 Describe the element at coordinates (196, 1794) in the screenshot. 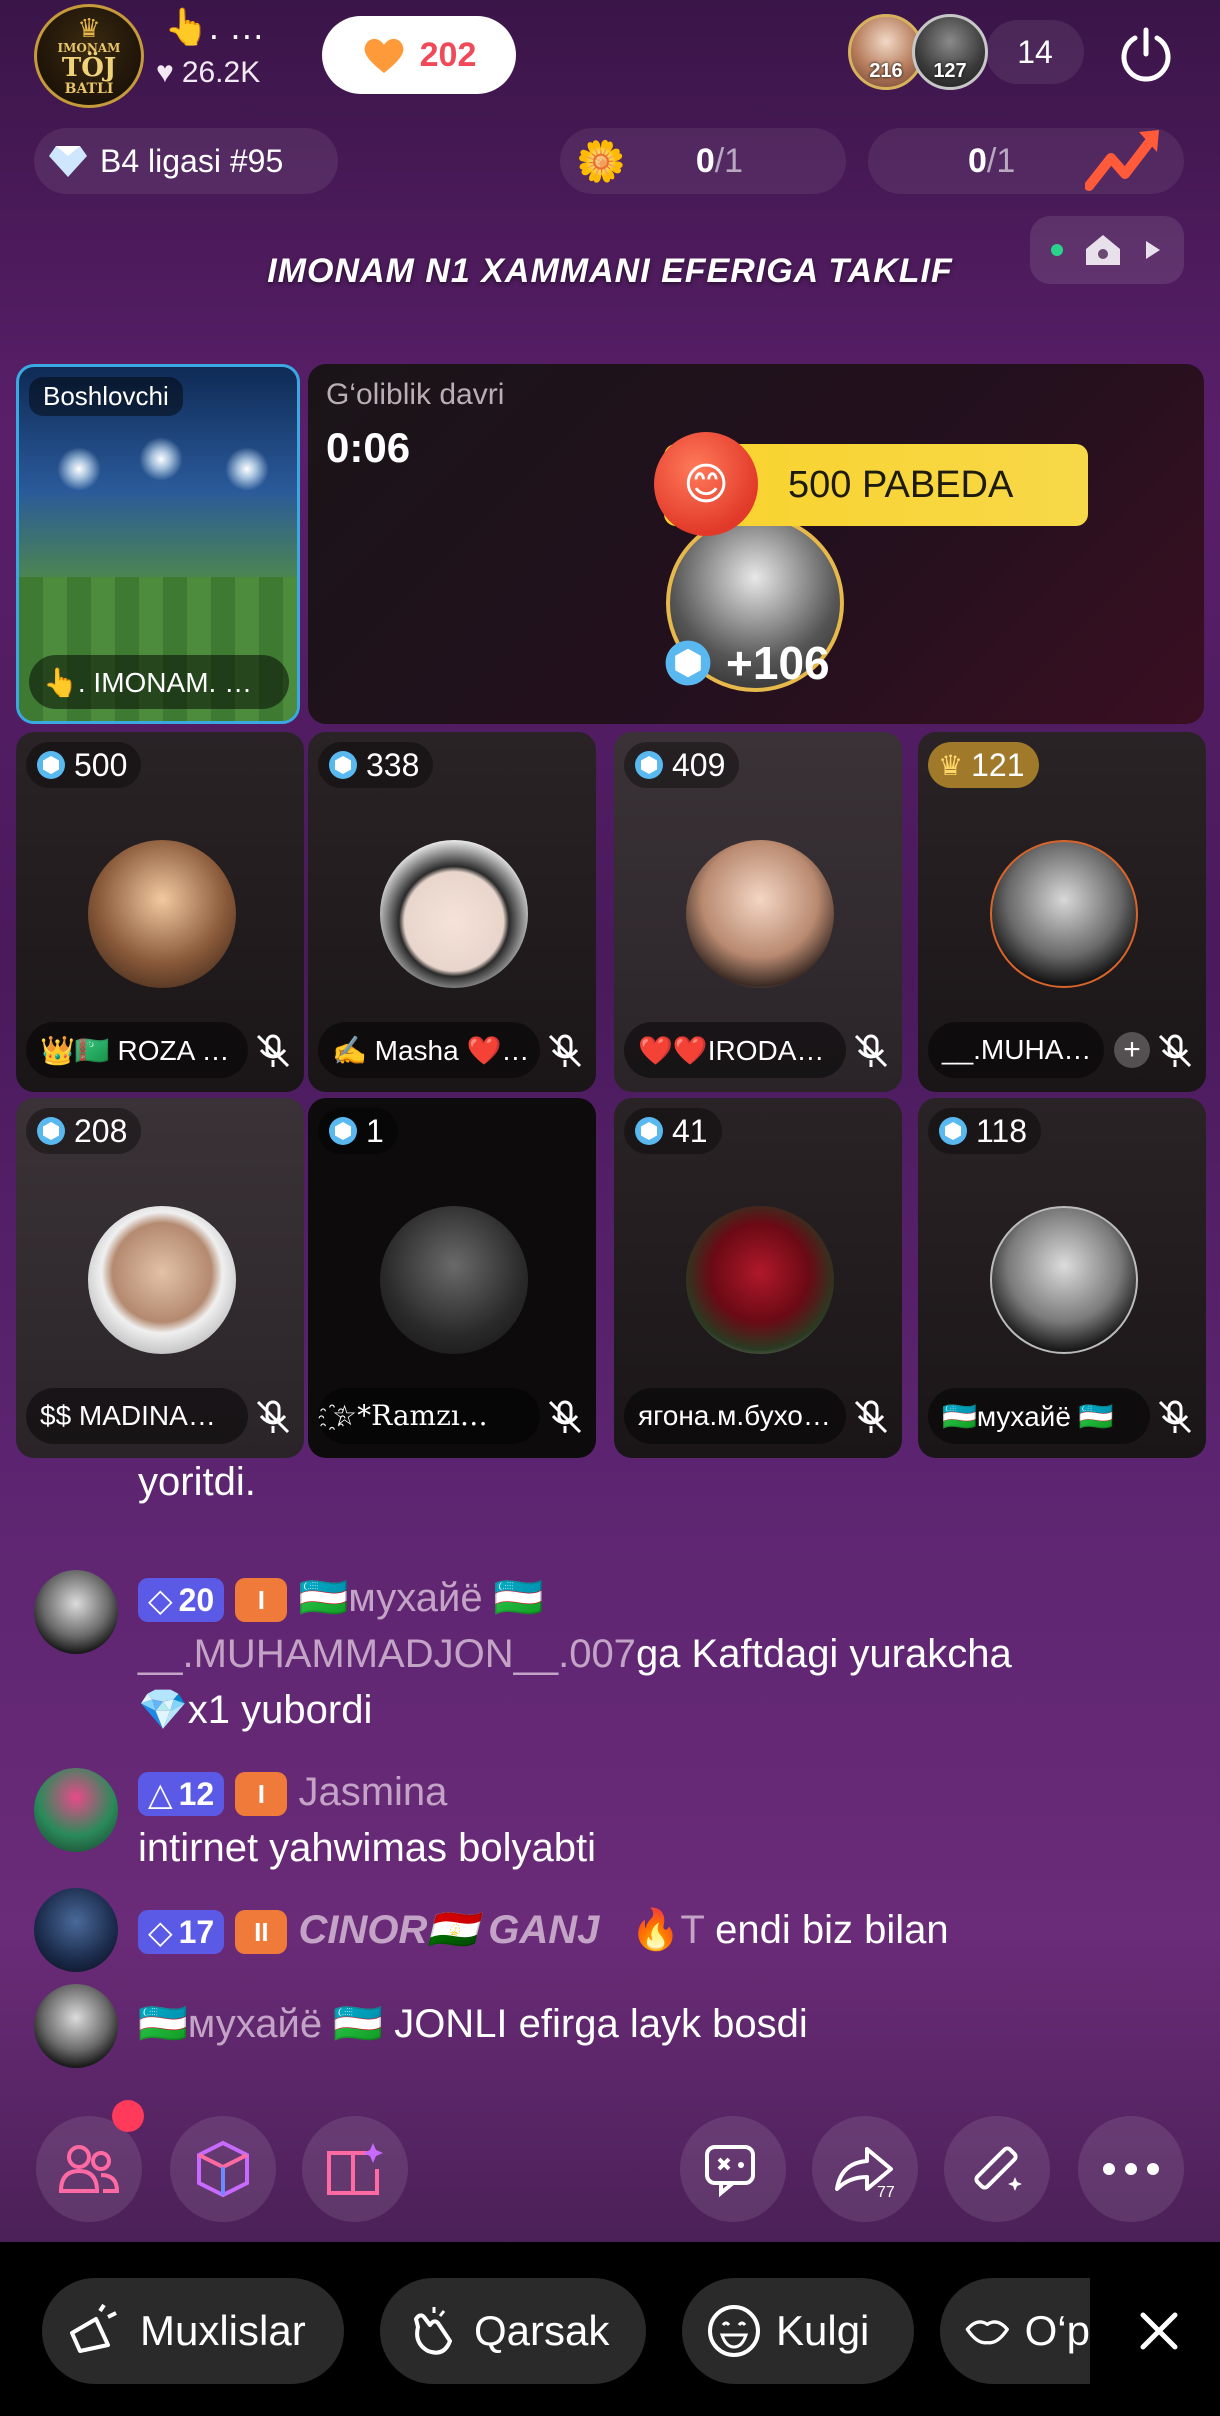

I see `level-value: 12` at that location.